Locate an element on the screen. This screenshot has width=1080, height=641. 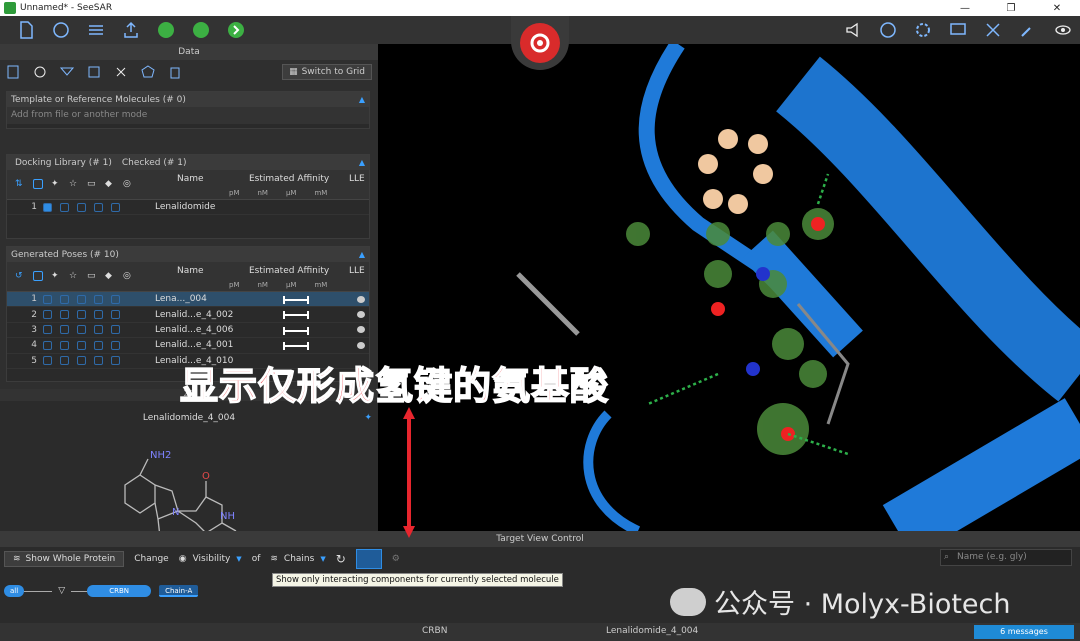
switch-to-grid-button: ▦ Switch to Grid is located at coordinates (327, 72).